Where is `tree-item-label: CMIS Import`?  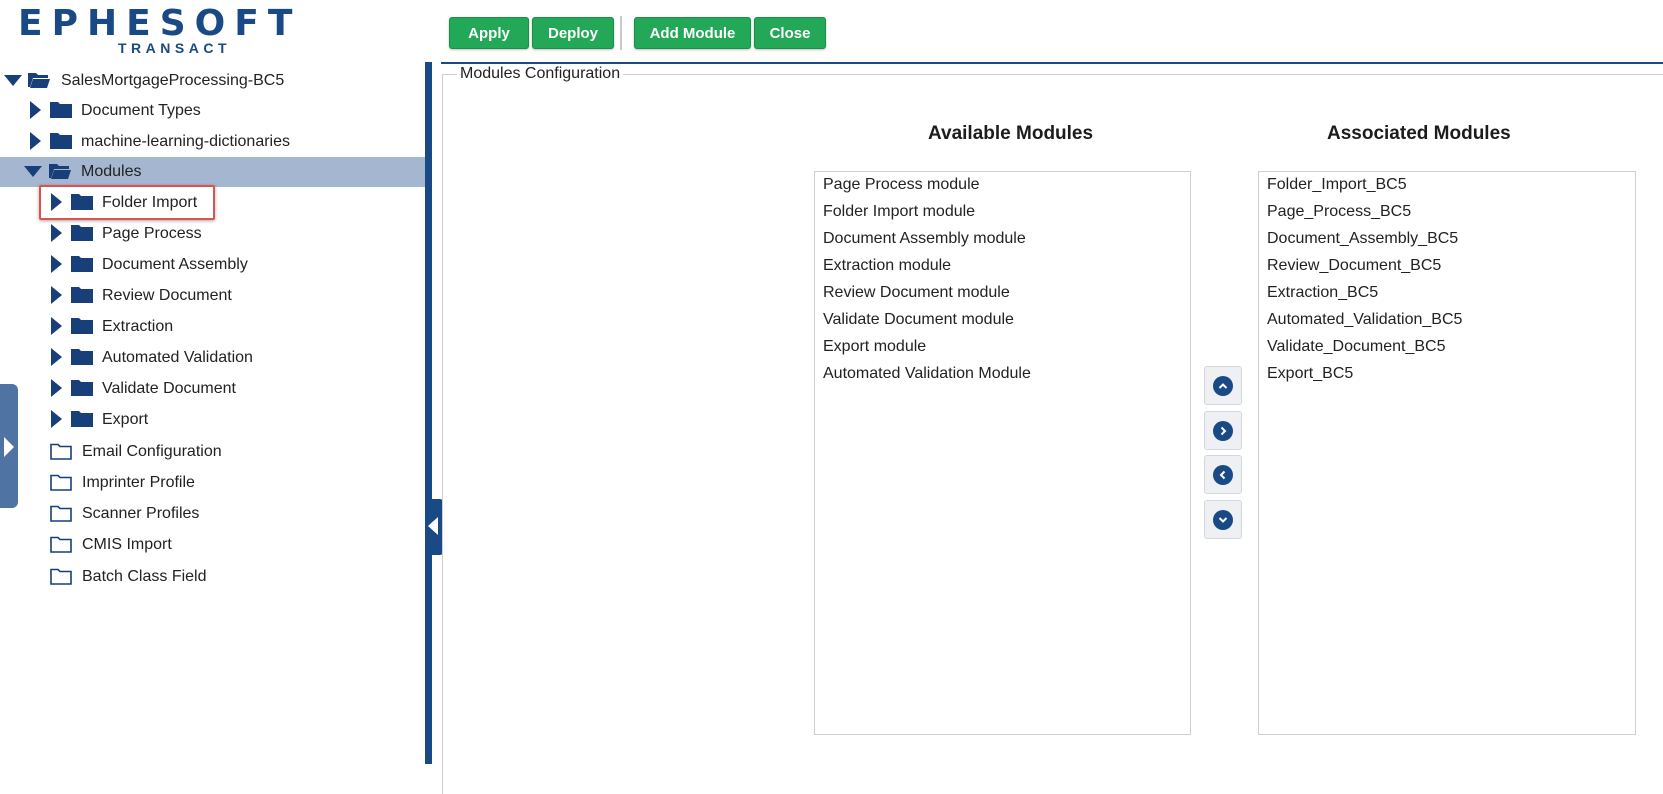
tree-item-label: CMIS Import is located at coordinates (127, 544).